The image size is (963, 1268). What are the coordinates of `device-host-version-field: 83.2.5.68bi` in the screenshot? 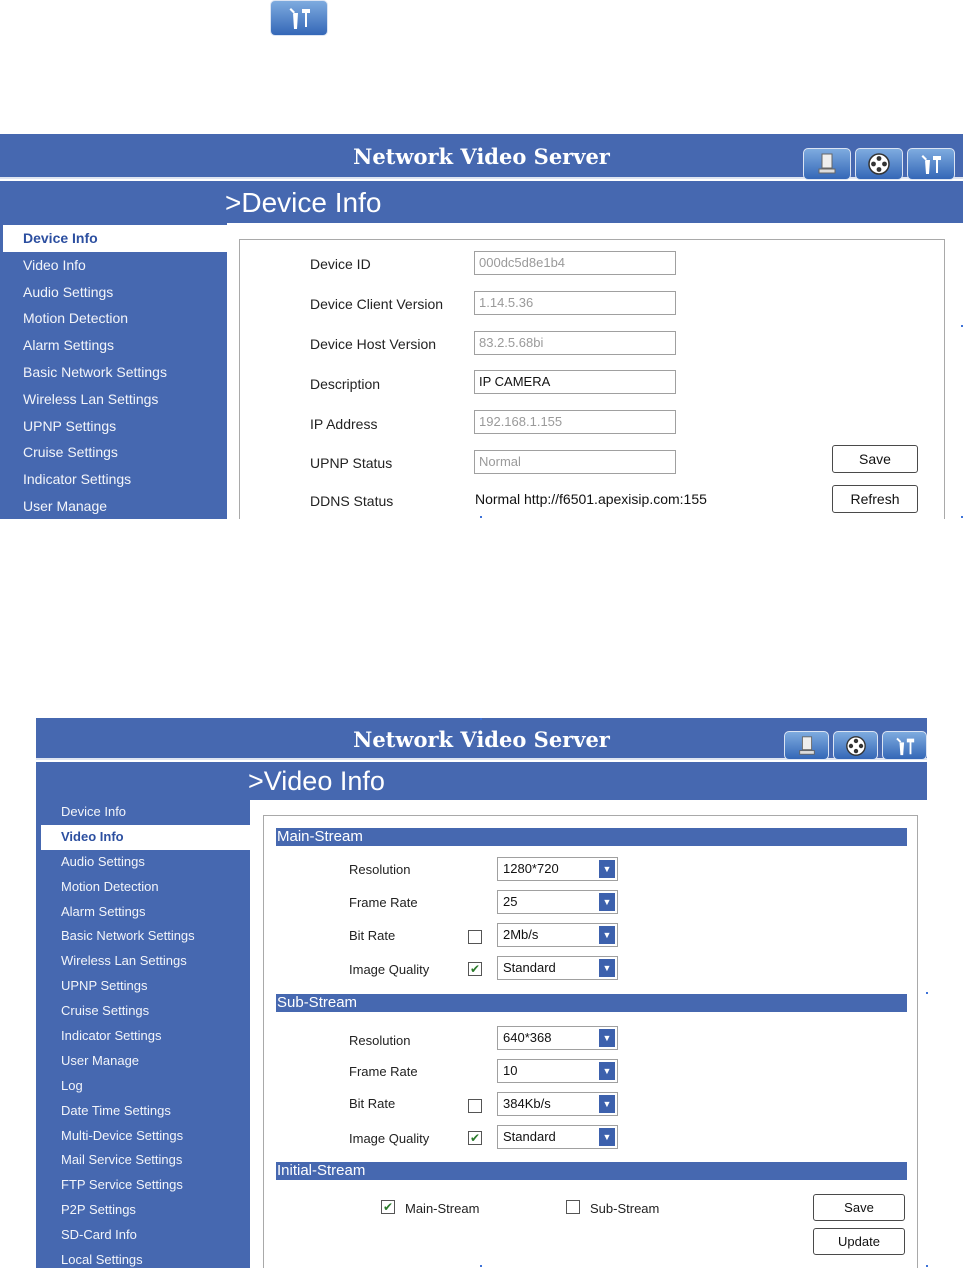 It's located at (575, 343).